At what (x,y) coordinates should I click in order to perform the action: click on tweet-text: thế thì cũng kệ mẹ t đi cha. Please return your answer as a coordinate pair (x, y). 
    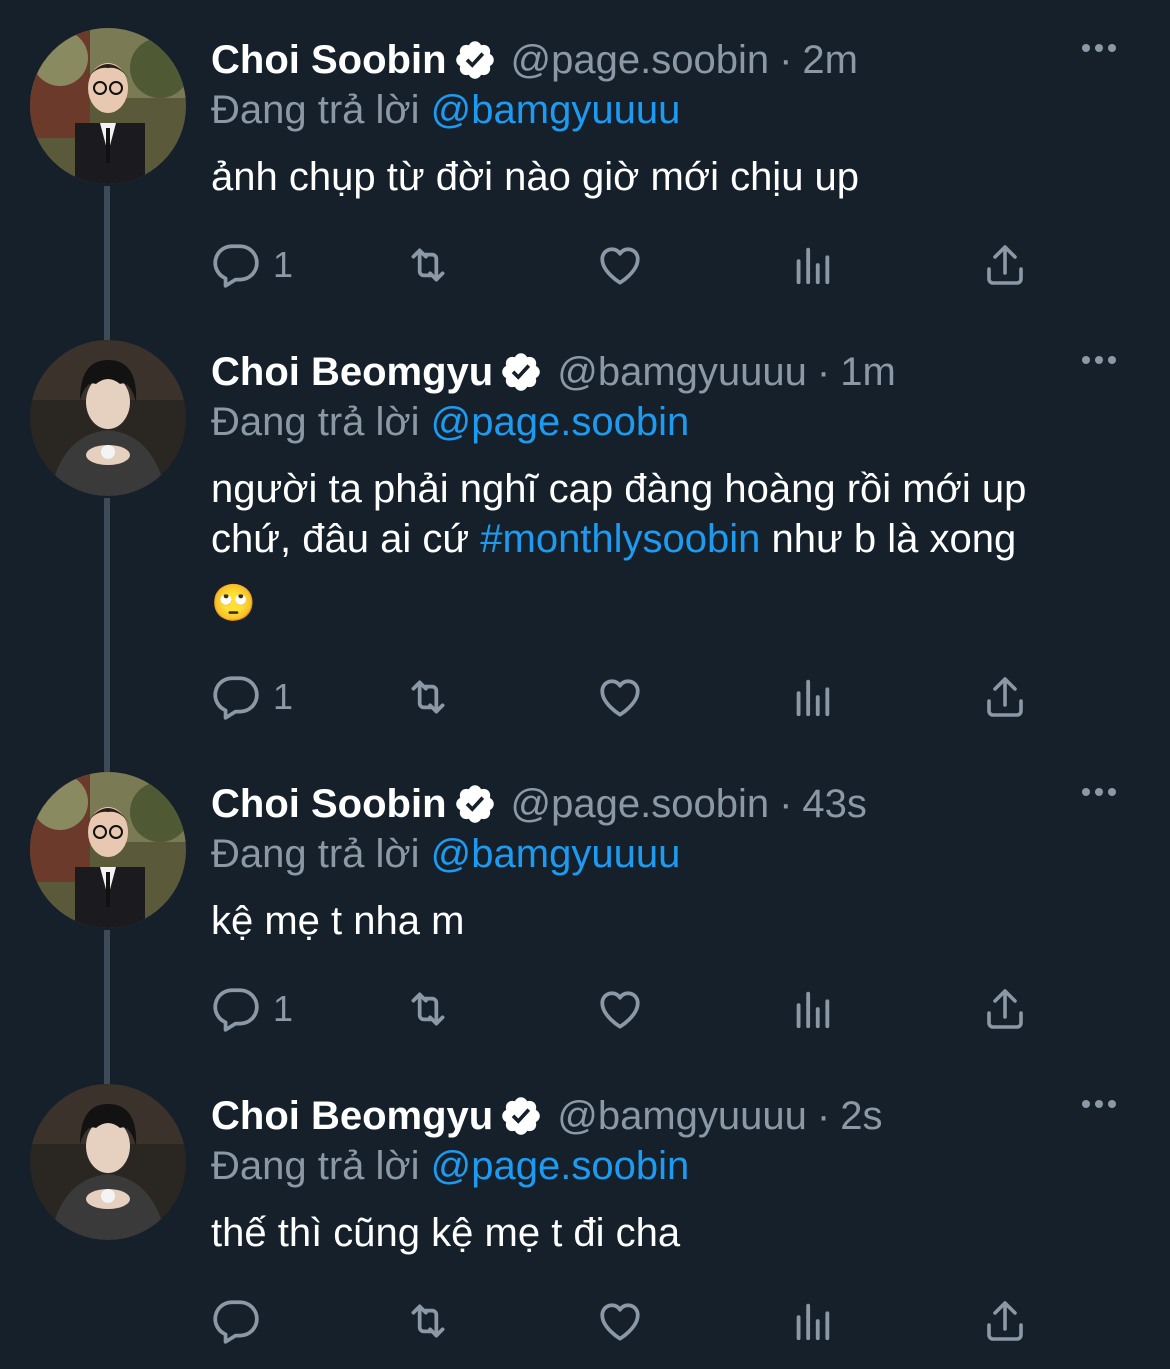
    Looking at the image, I should click on (675, 1233).